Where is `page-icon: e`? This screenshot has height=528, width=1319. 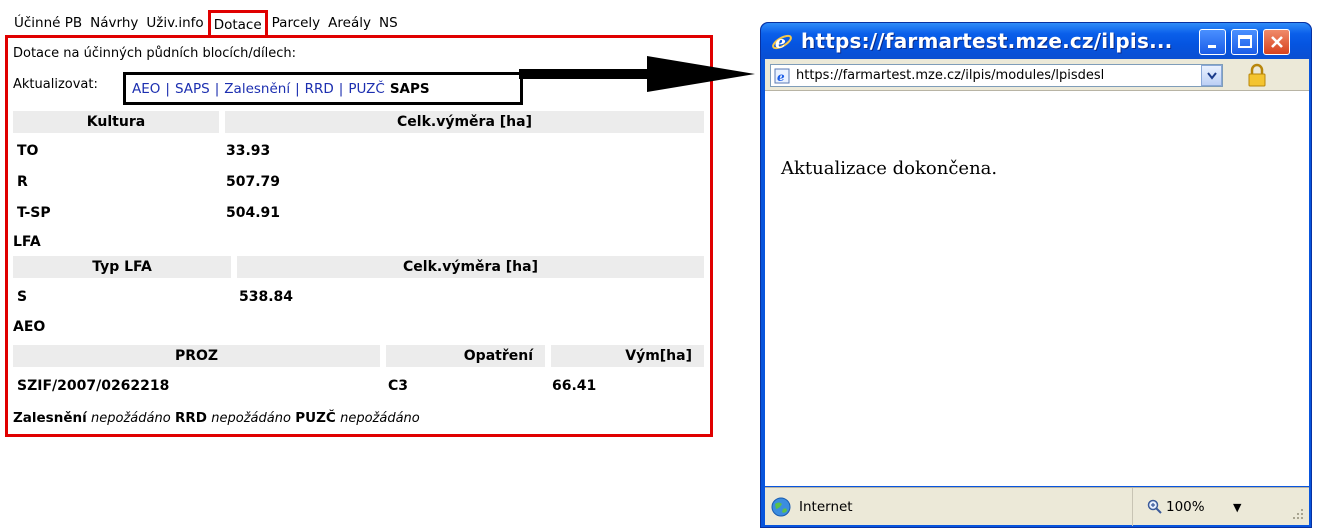 page-icon: e is located at coordinates (782, 76).